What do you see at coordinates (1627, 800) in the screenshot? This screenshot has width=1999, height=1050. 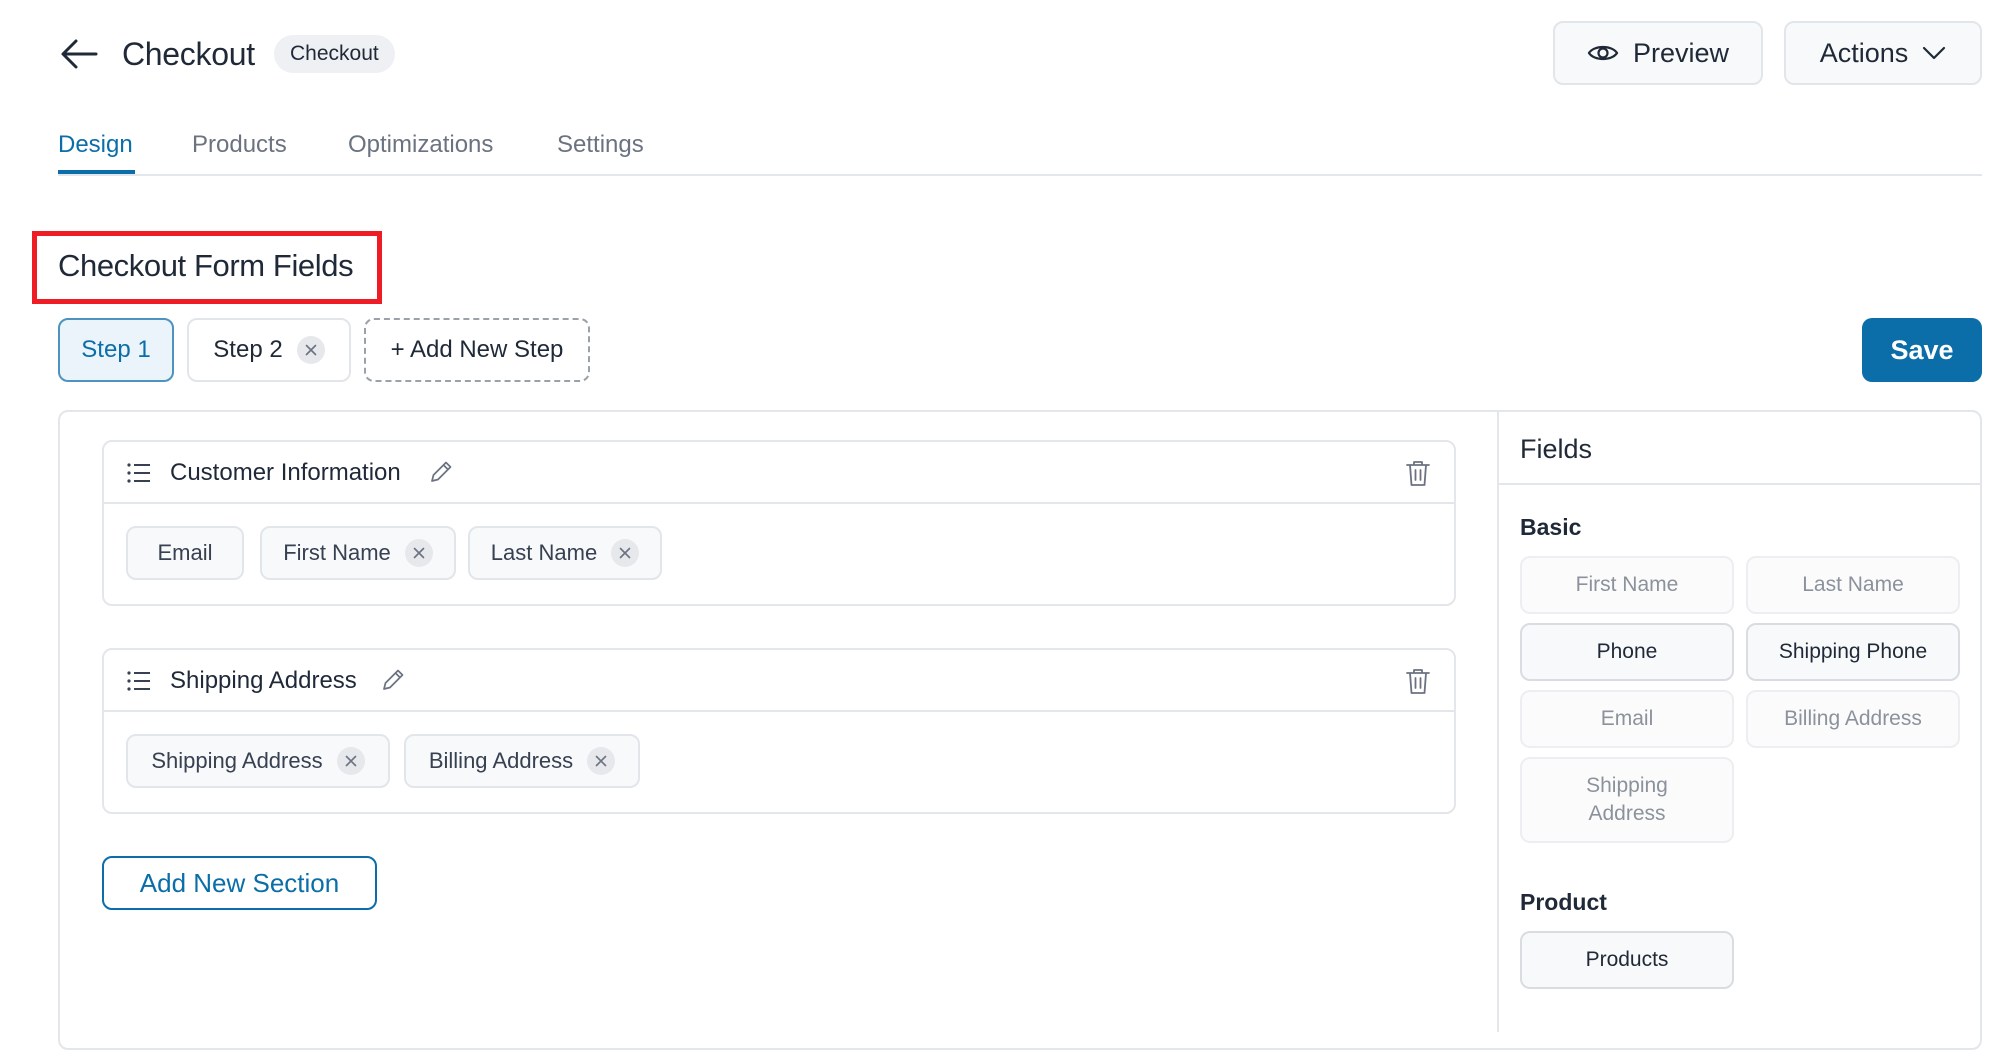 I see `field-option-shipping-address: Shipping Address` at bounding box center [1627, 800].